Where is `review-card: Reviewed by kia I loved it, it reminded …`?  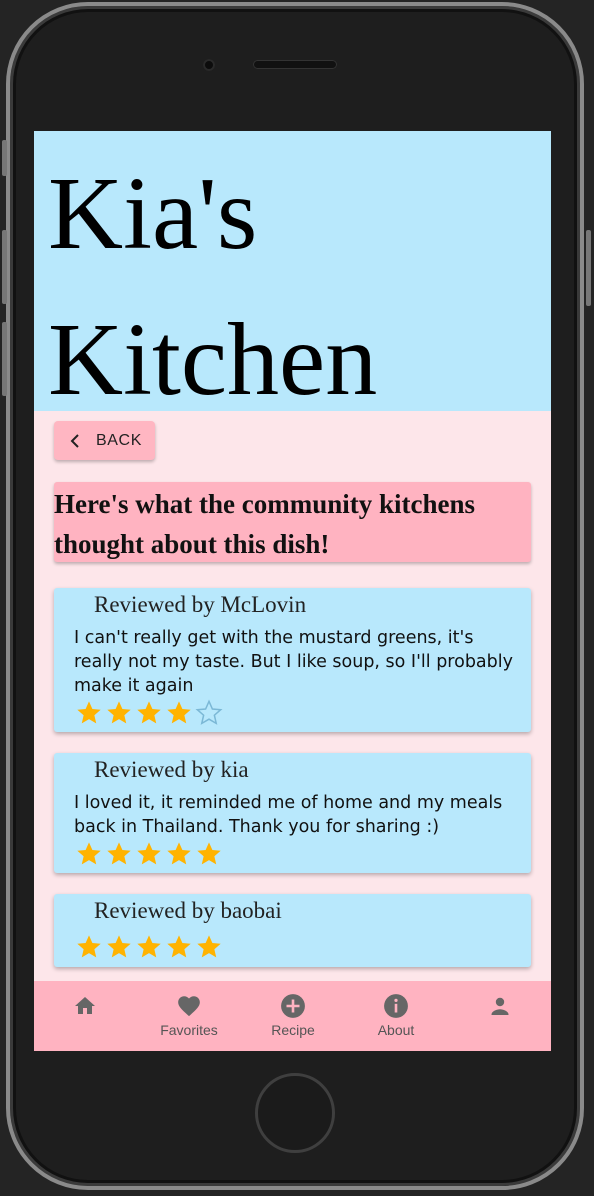
review-card: Reviewed by kia I loved it, it reminded … is located at coordinates (292, 813).